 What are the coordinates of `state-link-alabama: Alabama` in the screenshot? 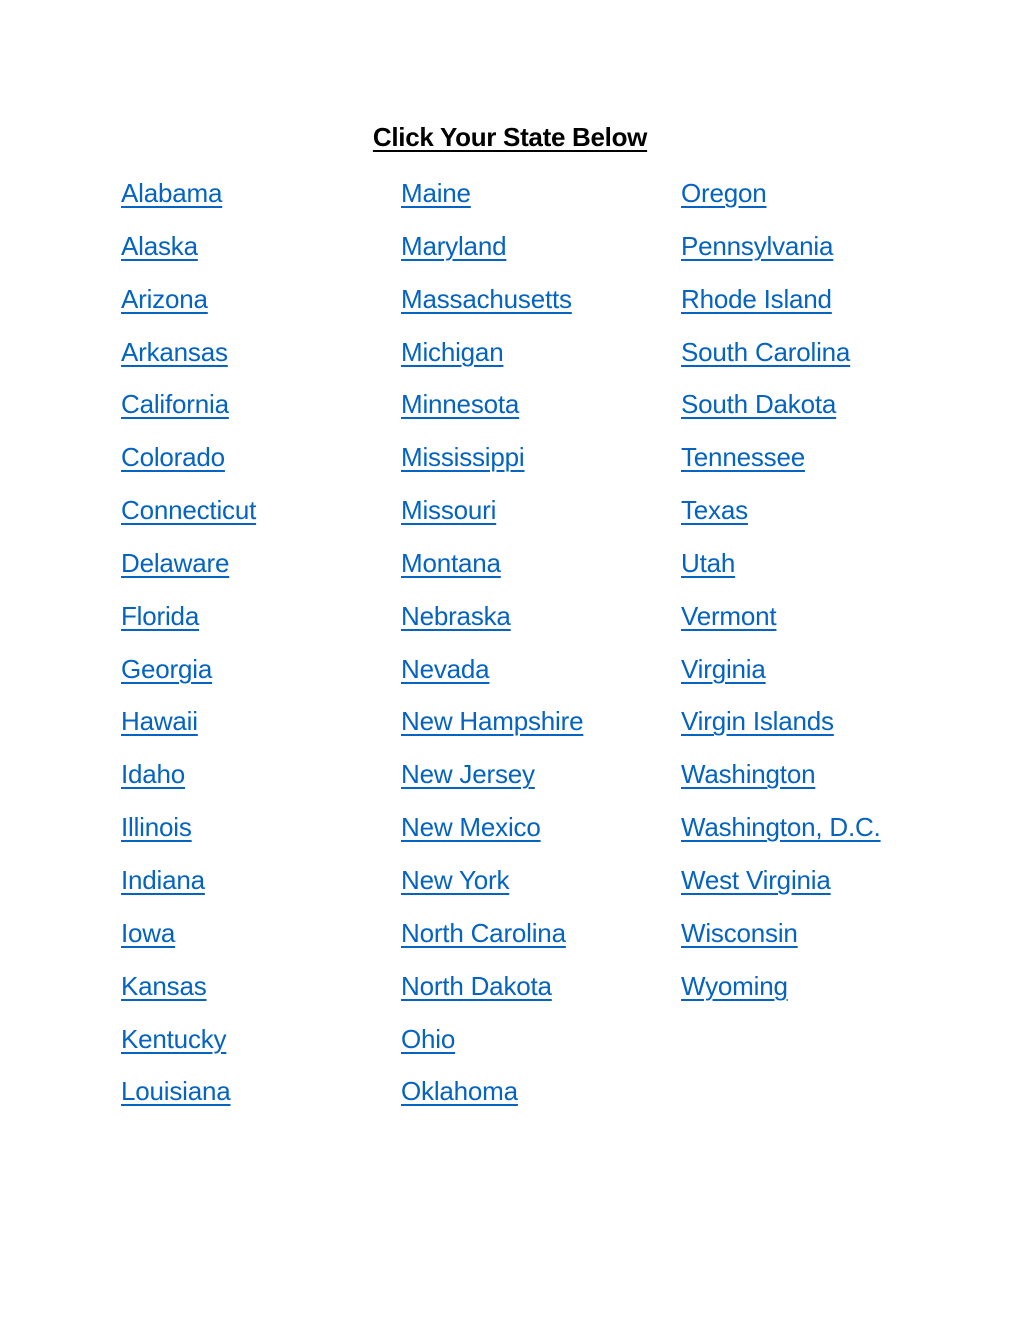 It's located at (261, 200).